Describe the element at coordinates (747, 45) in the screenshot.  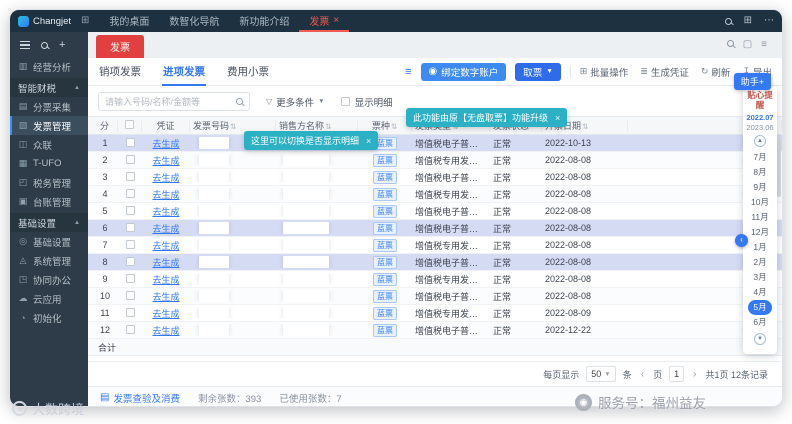
I see `fullscreen-icon: ▢` at that location.